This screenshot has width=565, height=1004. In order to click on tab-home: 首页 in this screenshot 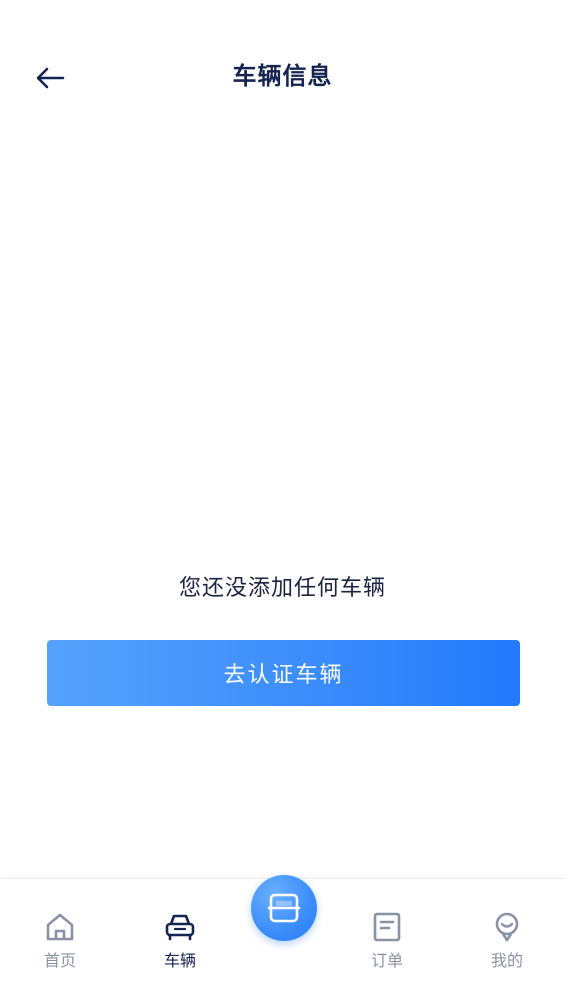, I will do `click(60, 941)`.